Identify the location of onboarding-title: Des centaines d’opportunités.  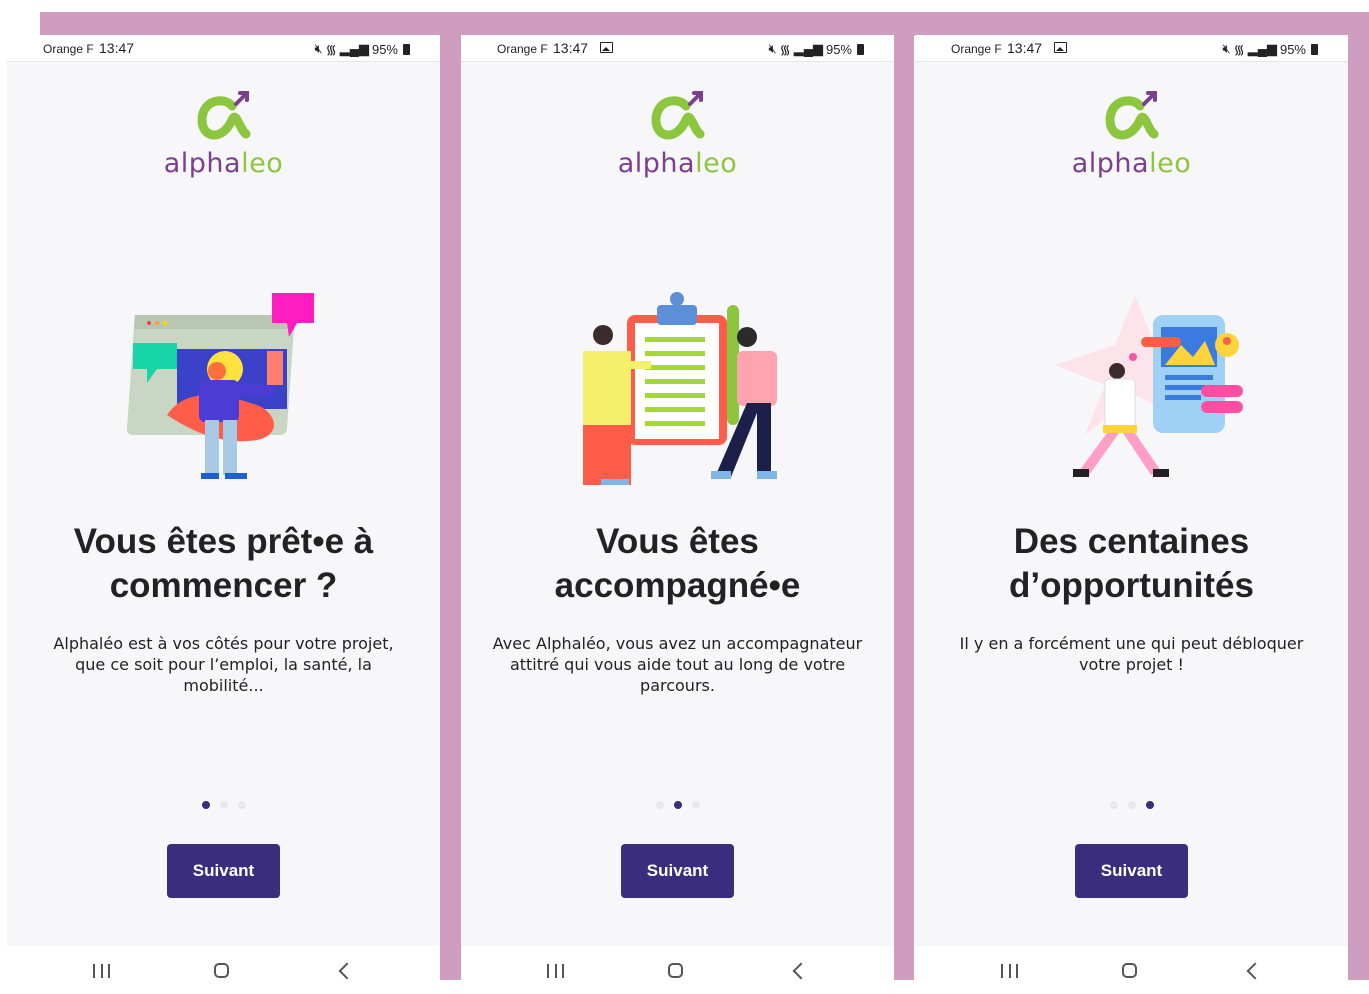
(1131, 563).